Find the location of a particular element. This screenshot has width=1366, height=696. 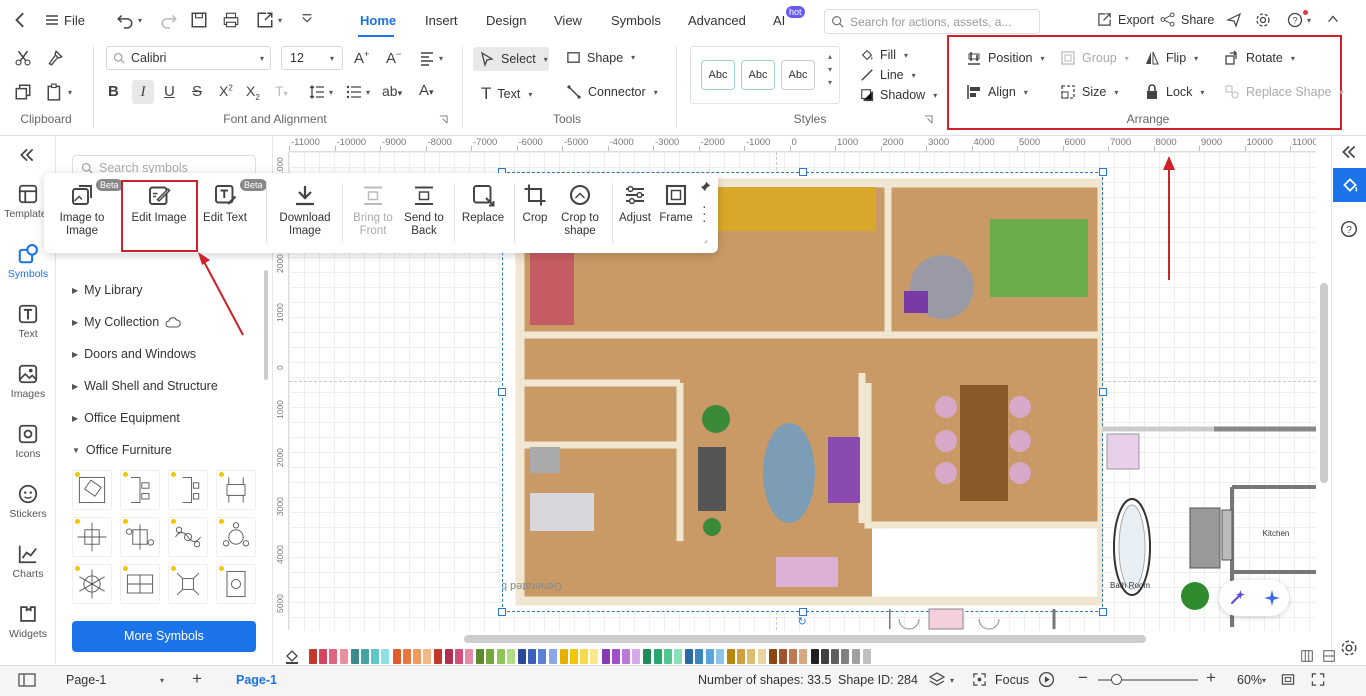

download-image-button: Download Image is located at coordinates (305, 210).